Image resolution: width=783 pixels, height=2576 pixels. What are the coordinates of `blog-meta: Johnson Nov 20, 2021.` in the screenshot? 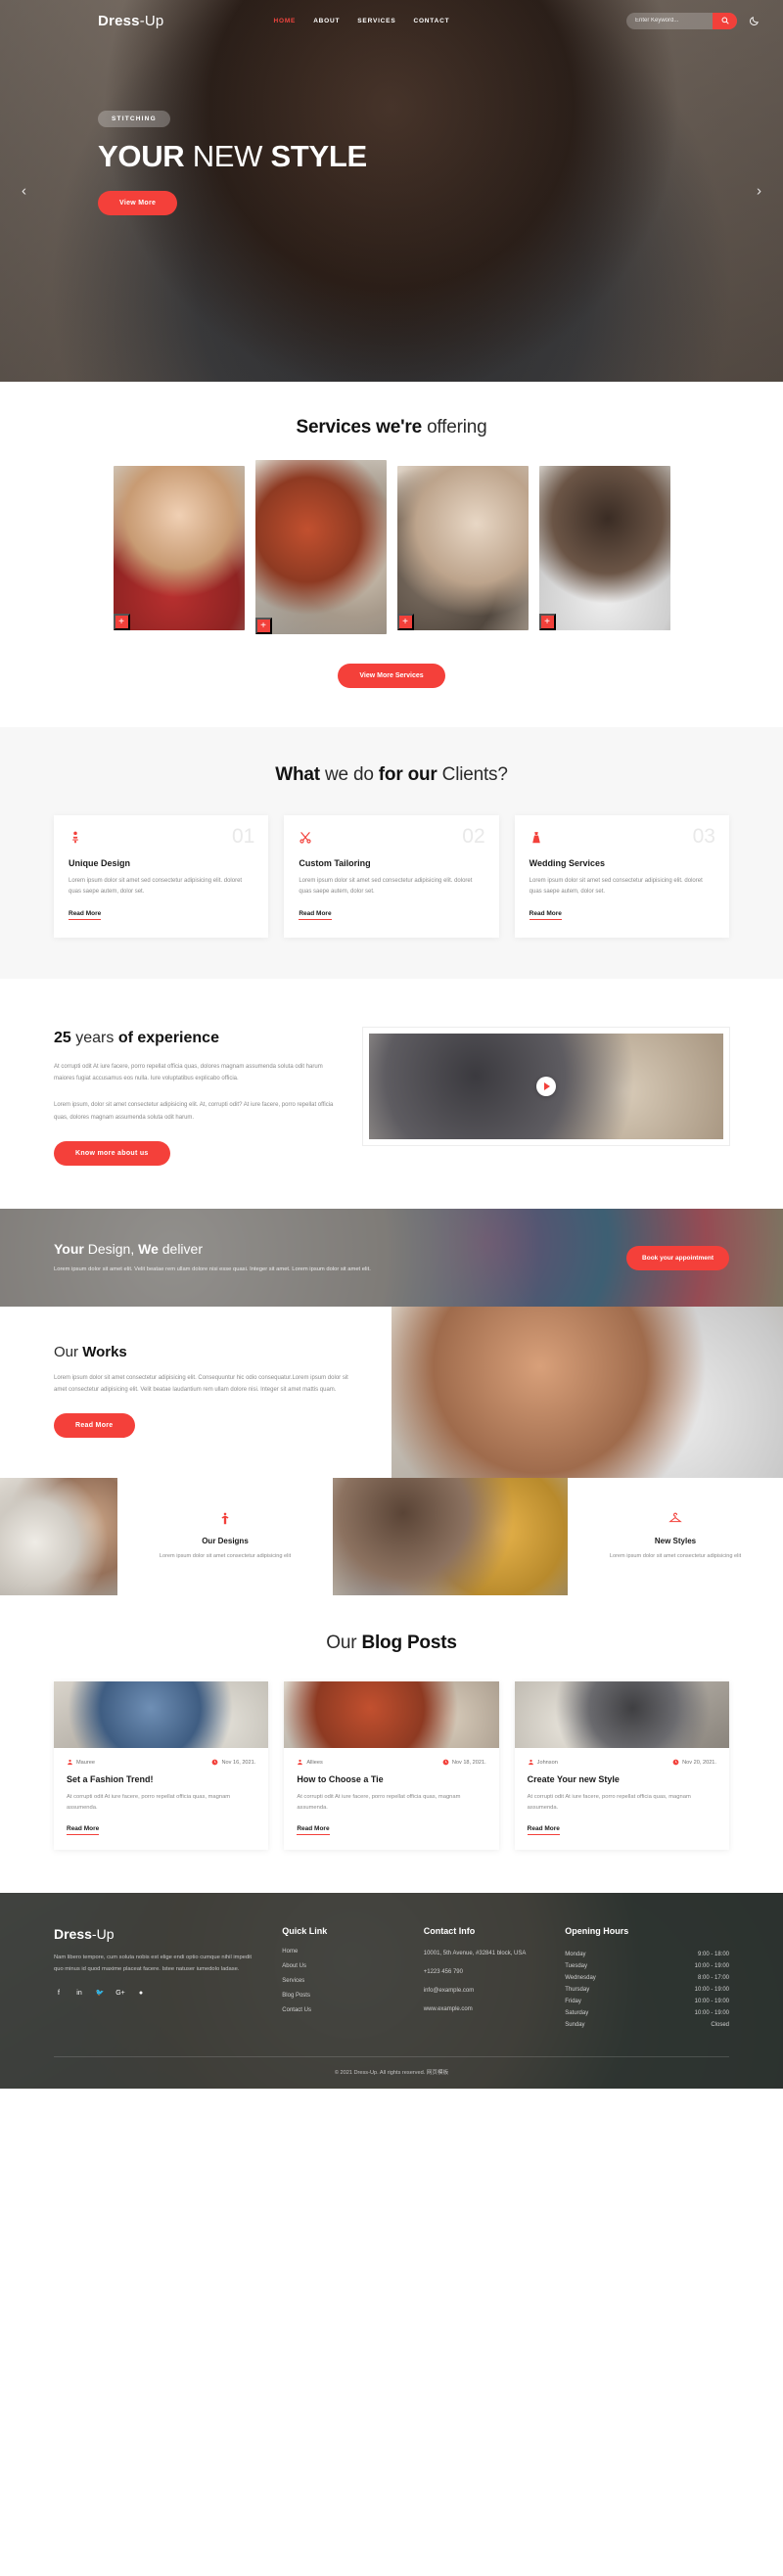 It's located at (622, 1762).